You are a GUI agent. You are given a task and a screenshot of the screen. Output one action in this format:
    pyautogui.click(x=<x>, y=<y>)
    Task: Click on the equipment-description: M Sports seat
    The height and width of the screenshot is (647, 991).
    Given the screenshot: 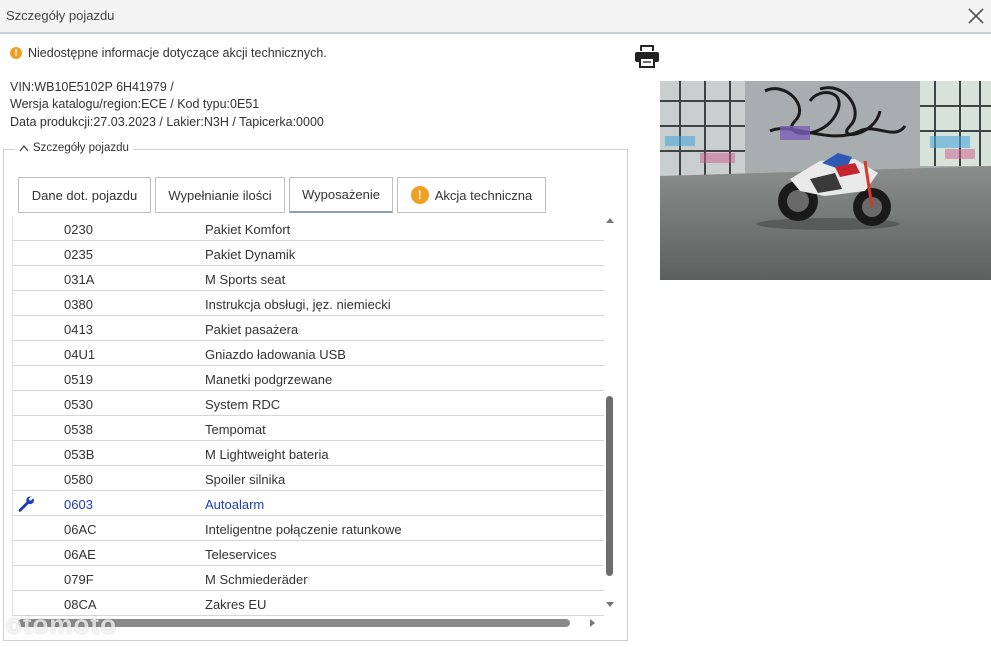 What is the action you would take?
    pyautogui.click(x=245, y=279)
    